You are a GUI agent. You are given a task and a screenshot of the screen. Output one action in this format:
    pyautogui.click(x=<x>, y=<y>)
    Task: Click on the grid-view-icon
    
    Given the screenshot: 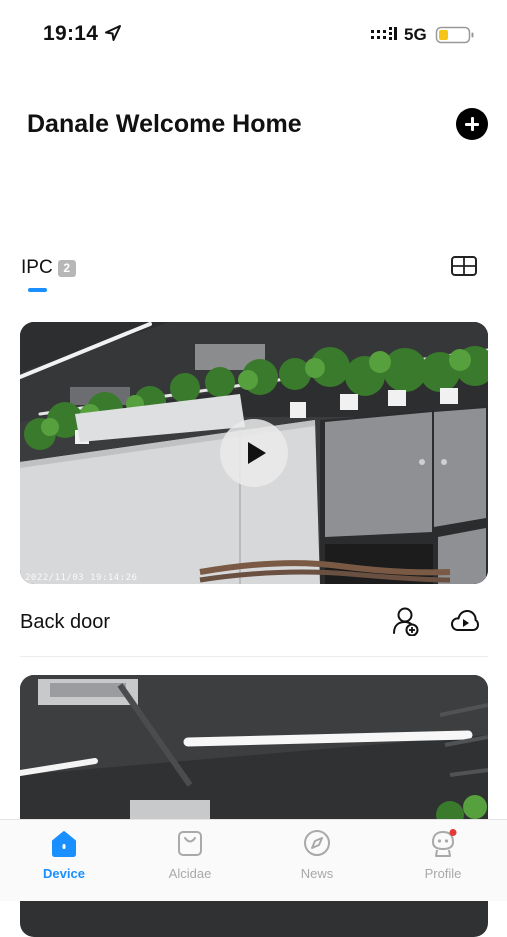 What is the action you would take?
    pyautogui.click(x=464, y=266)
    